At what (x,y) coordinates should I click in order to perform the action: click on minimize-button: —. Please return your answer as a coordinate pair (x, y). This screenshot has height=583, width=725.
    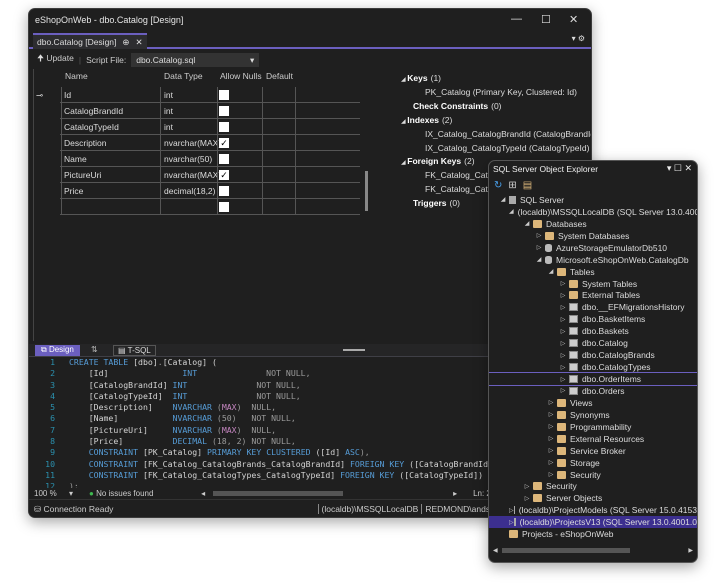
    Looking at the image, I should click on (516, 19).